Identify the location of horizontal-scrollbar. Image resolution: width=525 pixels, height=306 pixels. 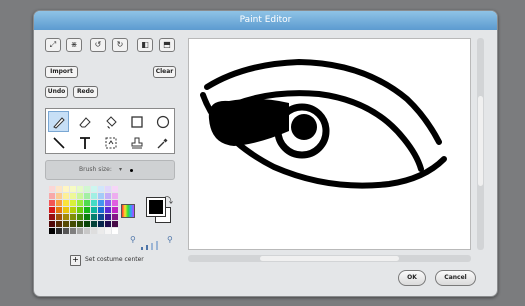
(329, 258).